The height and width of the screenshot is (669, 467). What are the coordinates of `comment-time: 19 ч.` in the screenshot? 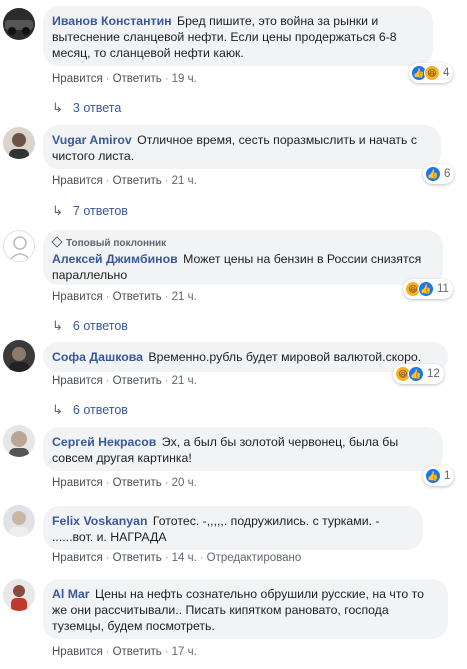 It's located at (184, 79).